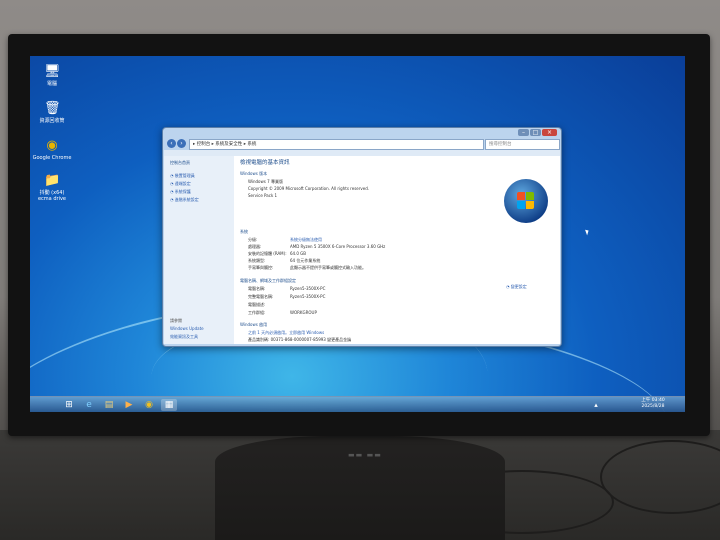  What do you see at coordinates (181, 143) in the screenshot?
I see `forward-button: ›` at bounding box center [181, 143].